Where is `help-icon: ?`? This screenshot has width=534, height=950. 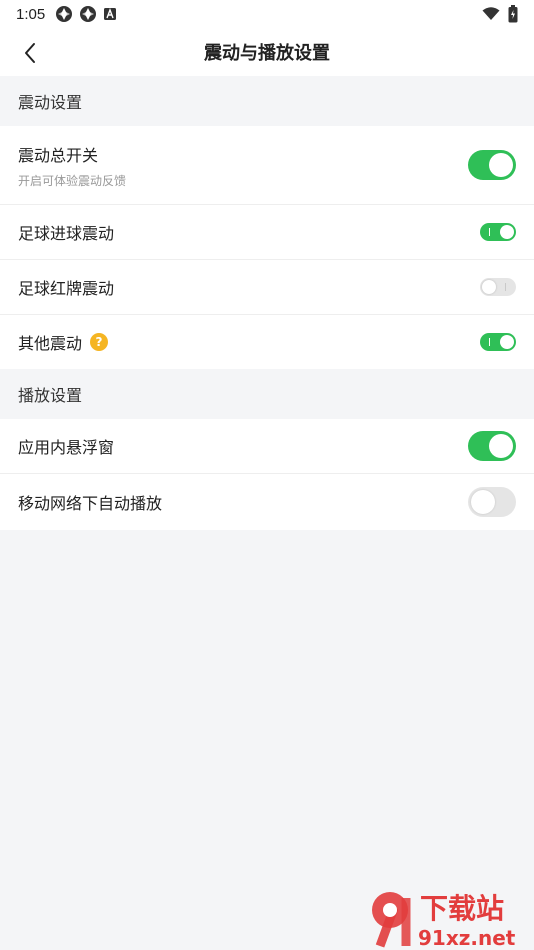 help-icon: ? is located at coordinates (99, 342).